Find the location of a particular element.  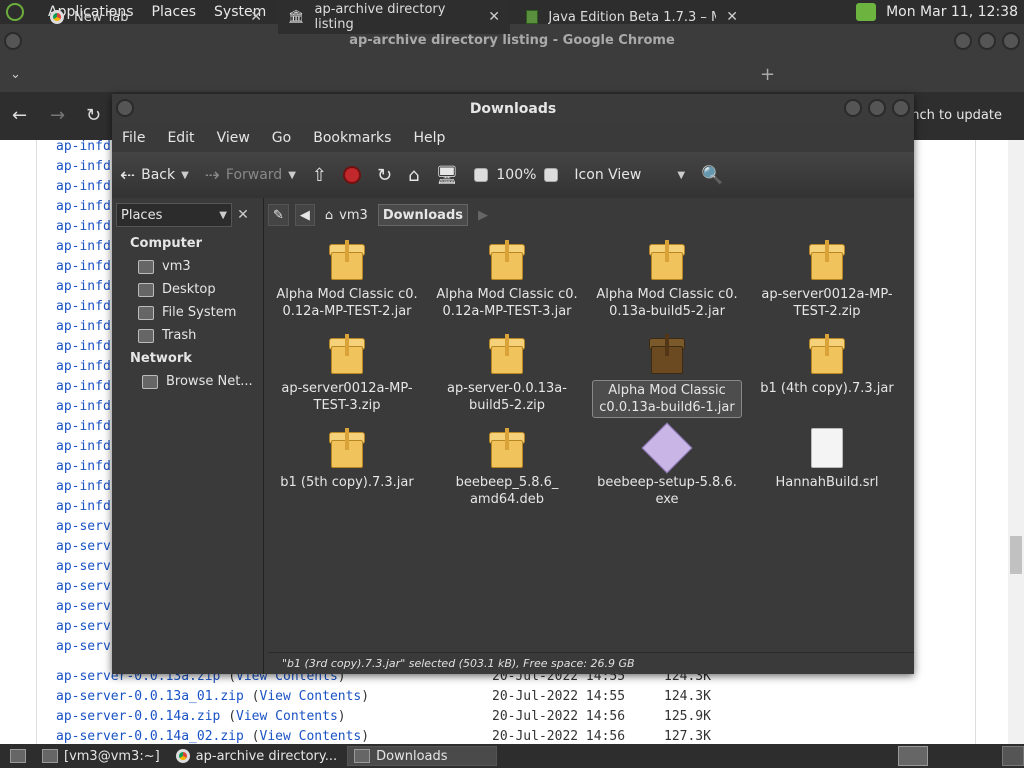

clock: Mon Mar 11, 12:38 is located at coordinates (952, 12).